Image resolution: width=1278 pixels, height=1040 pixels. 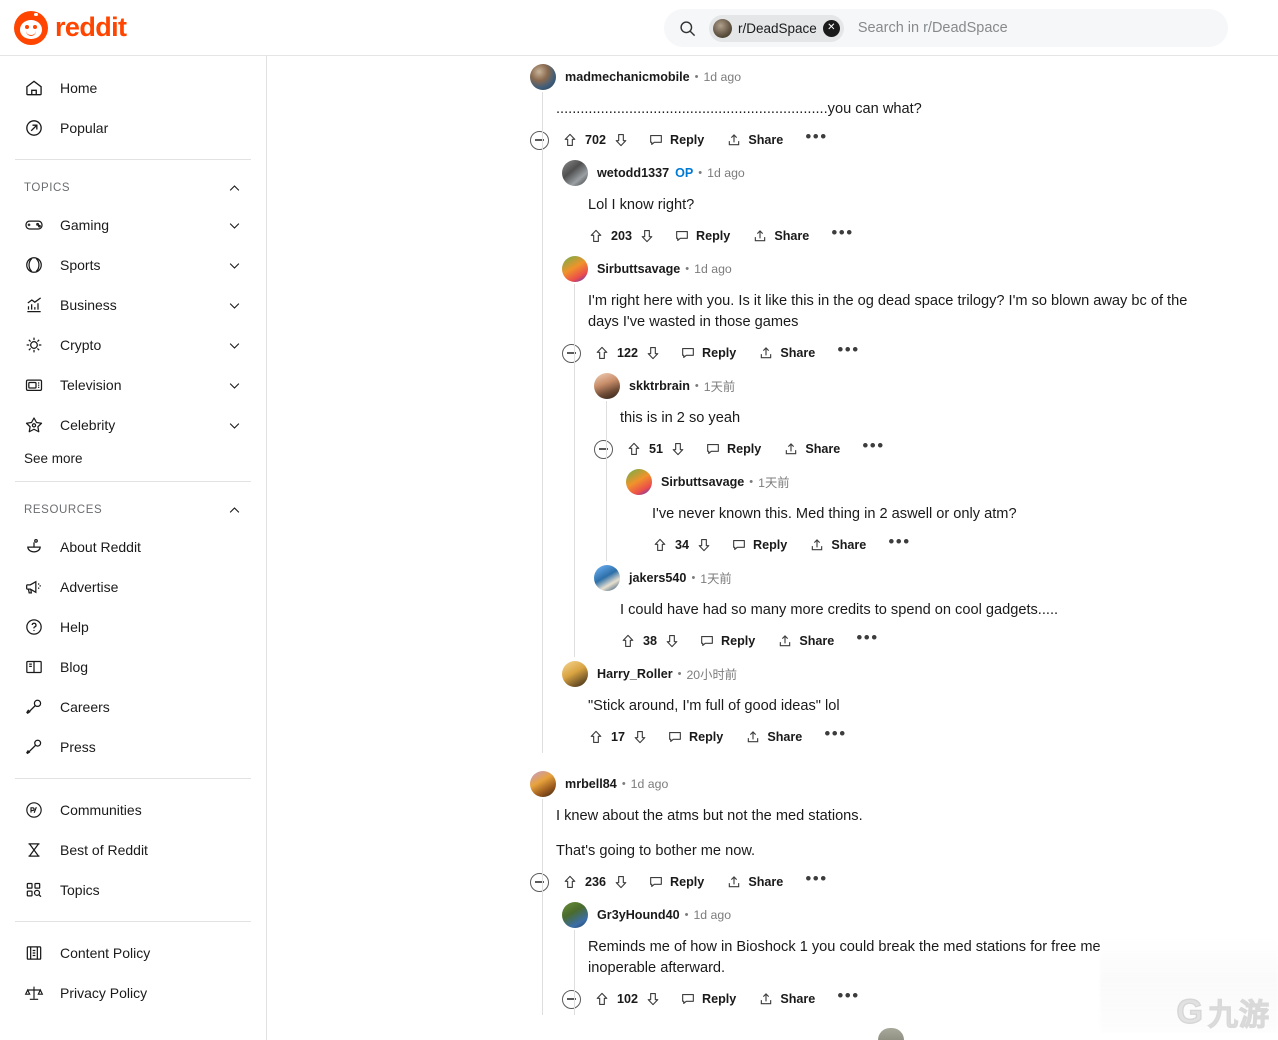 I want to click on comment-author: jakers540, so click(x=657, y=578).